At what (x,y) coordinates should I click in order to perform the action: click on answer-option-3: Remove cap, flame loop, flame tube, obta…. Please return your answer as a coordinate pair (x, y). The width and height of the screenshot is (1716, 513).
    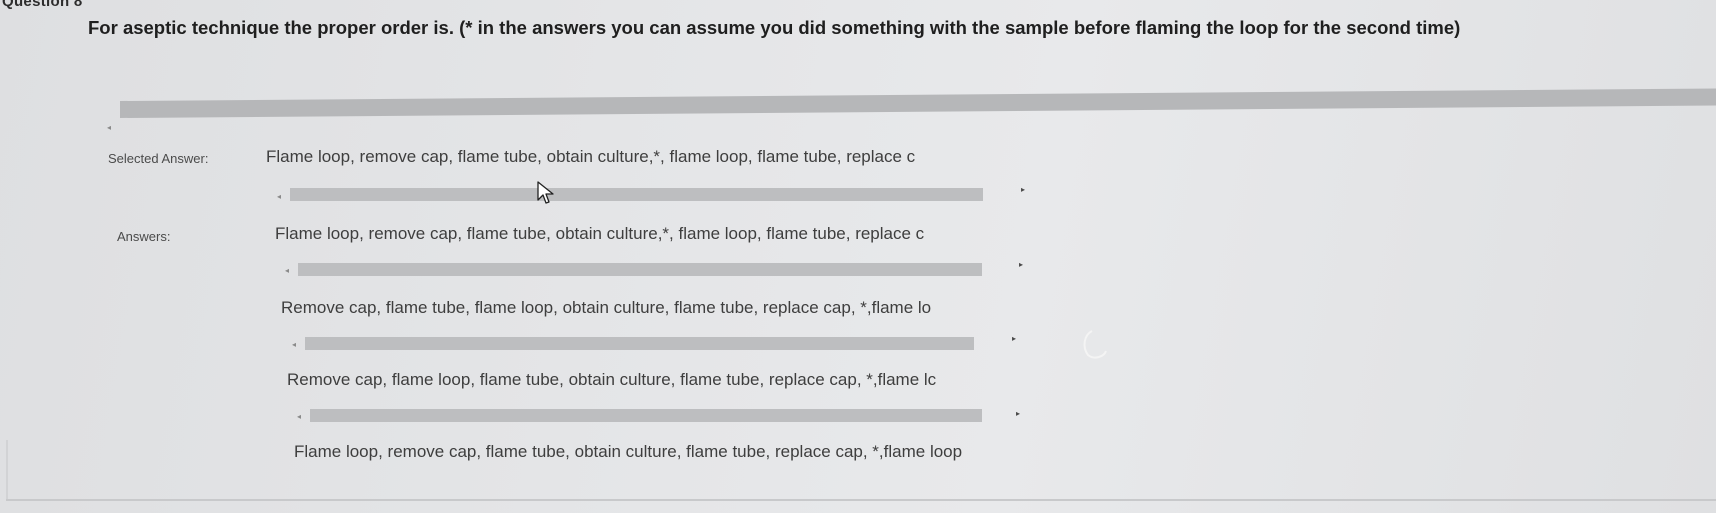
    Looking at the image, I should click on (612, 379).